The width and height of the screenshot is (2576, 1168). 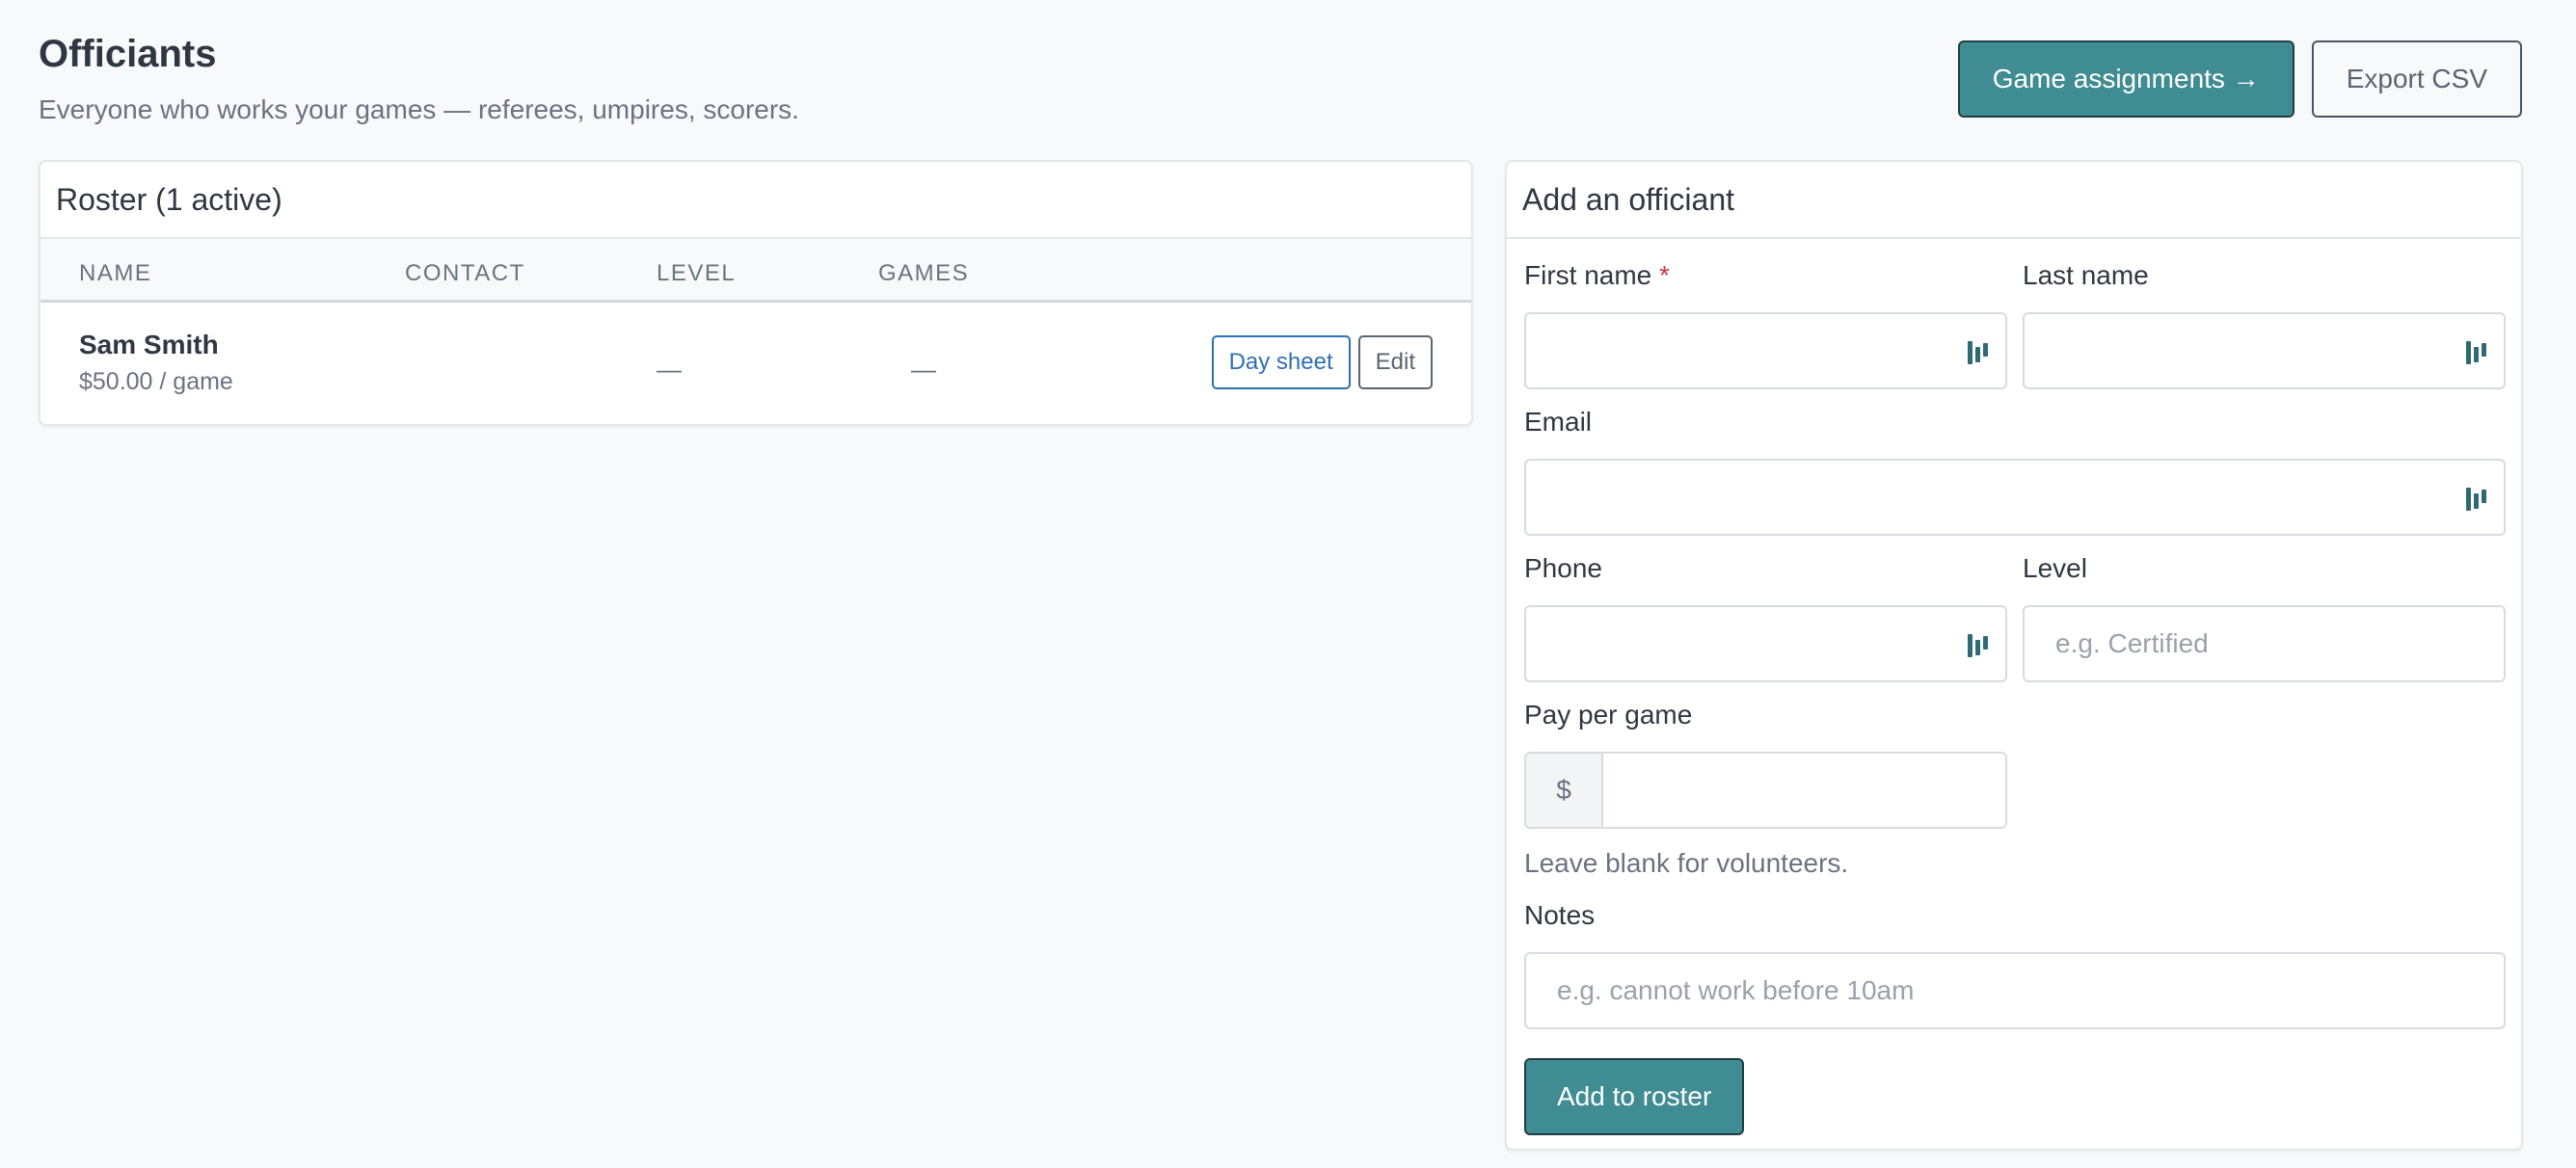 What do you see at coordinates (1563, 568) in the screenshot?
I see `phone-label: Phone` at bounding box center [1563, 568].